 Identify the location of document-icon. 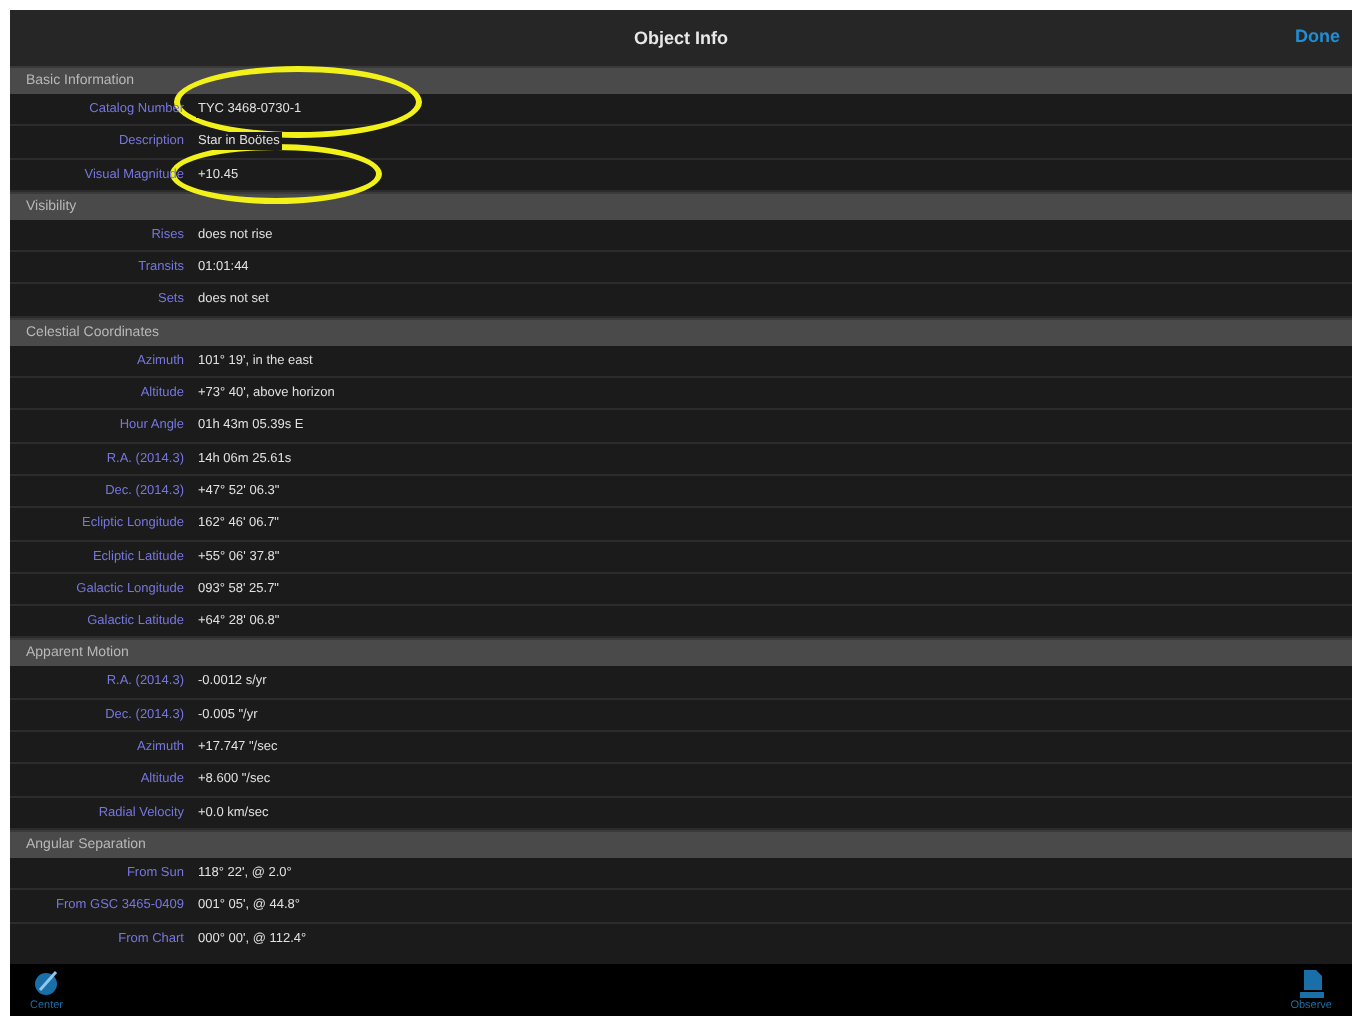
(1311, 983).